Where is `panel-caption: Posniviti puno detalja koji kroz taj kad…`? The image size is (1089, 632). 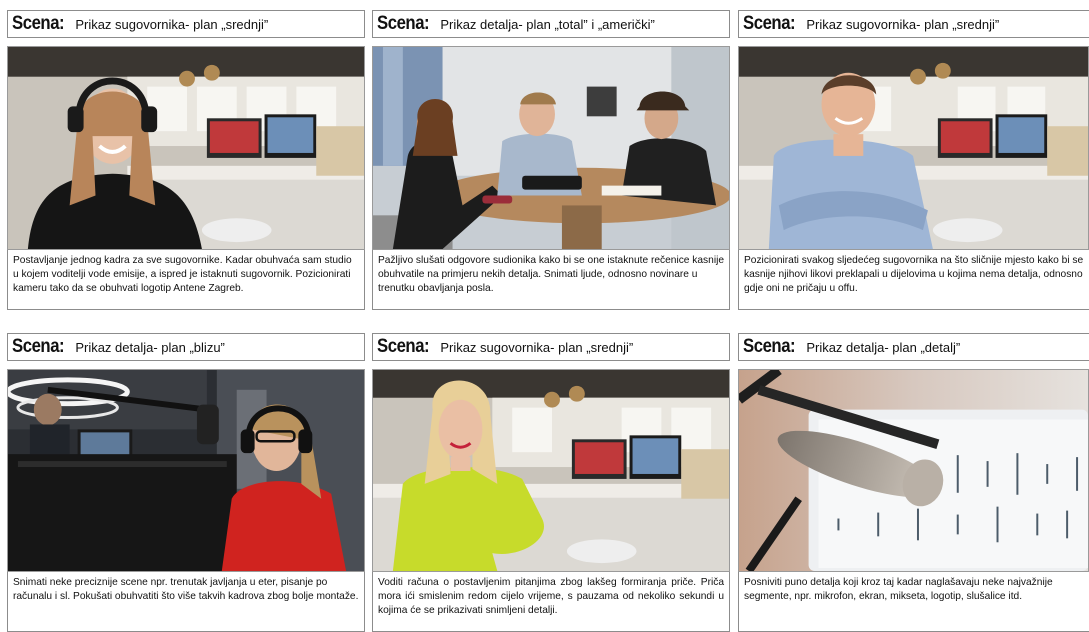
panel-caption: Posniviti puno detalja koji kroz taj kad… is located at coordinates (913, 602).